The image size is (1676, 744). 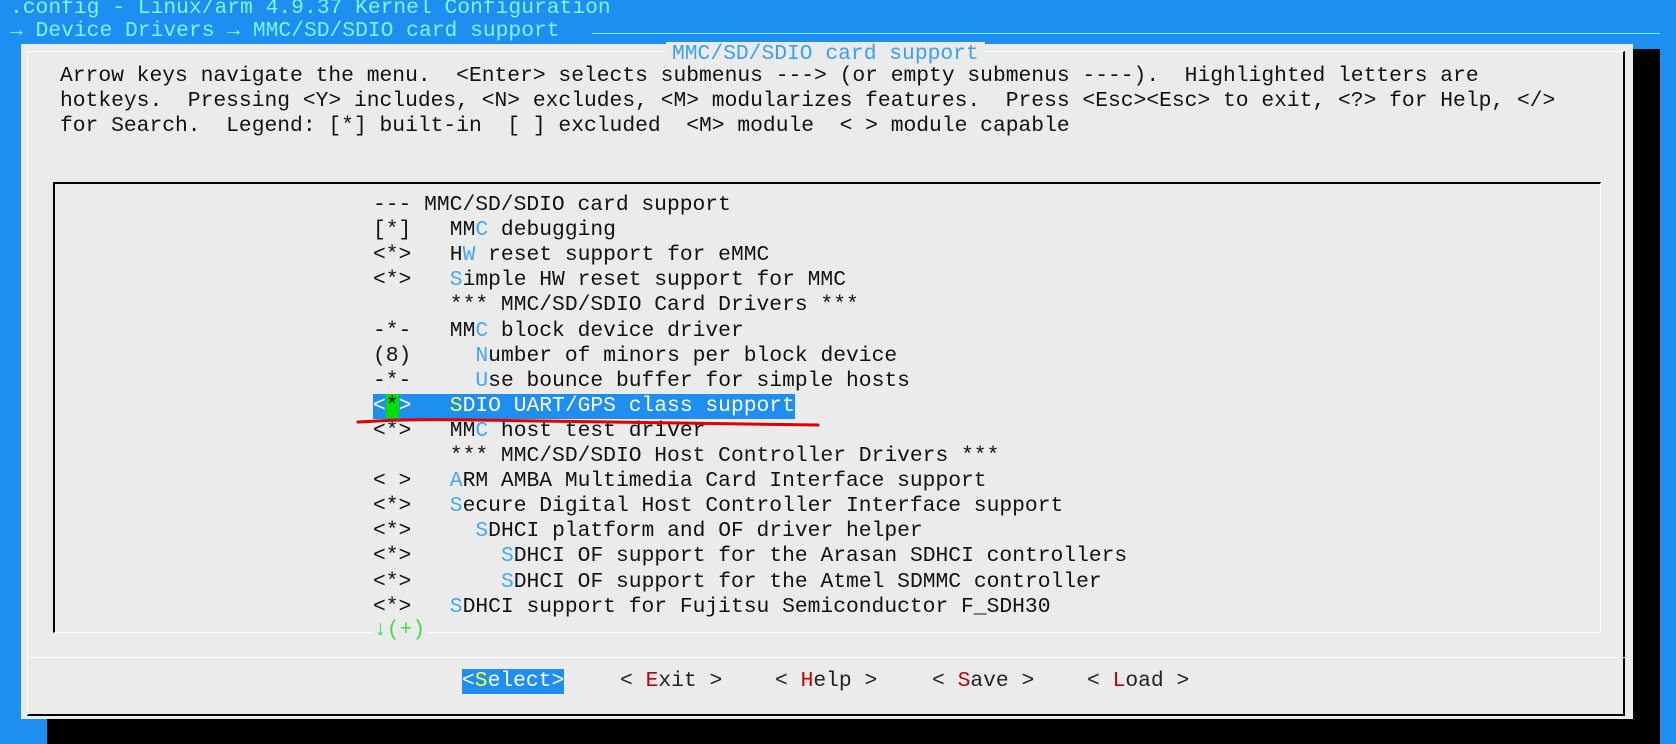 I want to click on menu-item: (8) Number of minors per block device, so click(x=635, y=356).